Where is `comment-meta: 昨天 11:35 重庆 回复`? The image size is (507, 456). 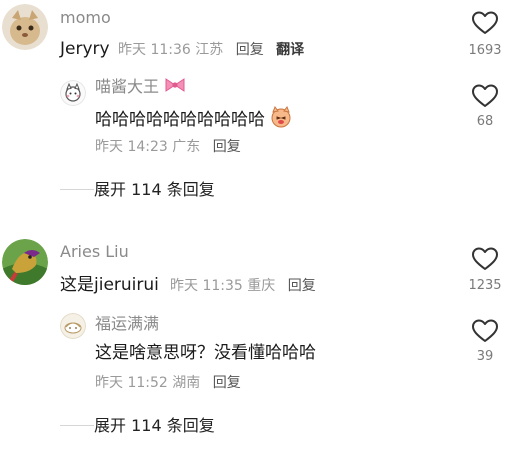 comment-meta: 昨天 11:35 重庆 回复 is located at coordinates (243, 286).